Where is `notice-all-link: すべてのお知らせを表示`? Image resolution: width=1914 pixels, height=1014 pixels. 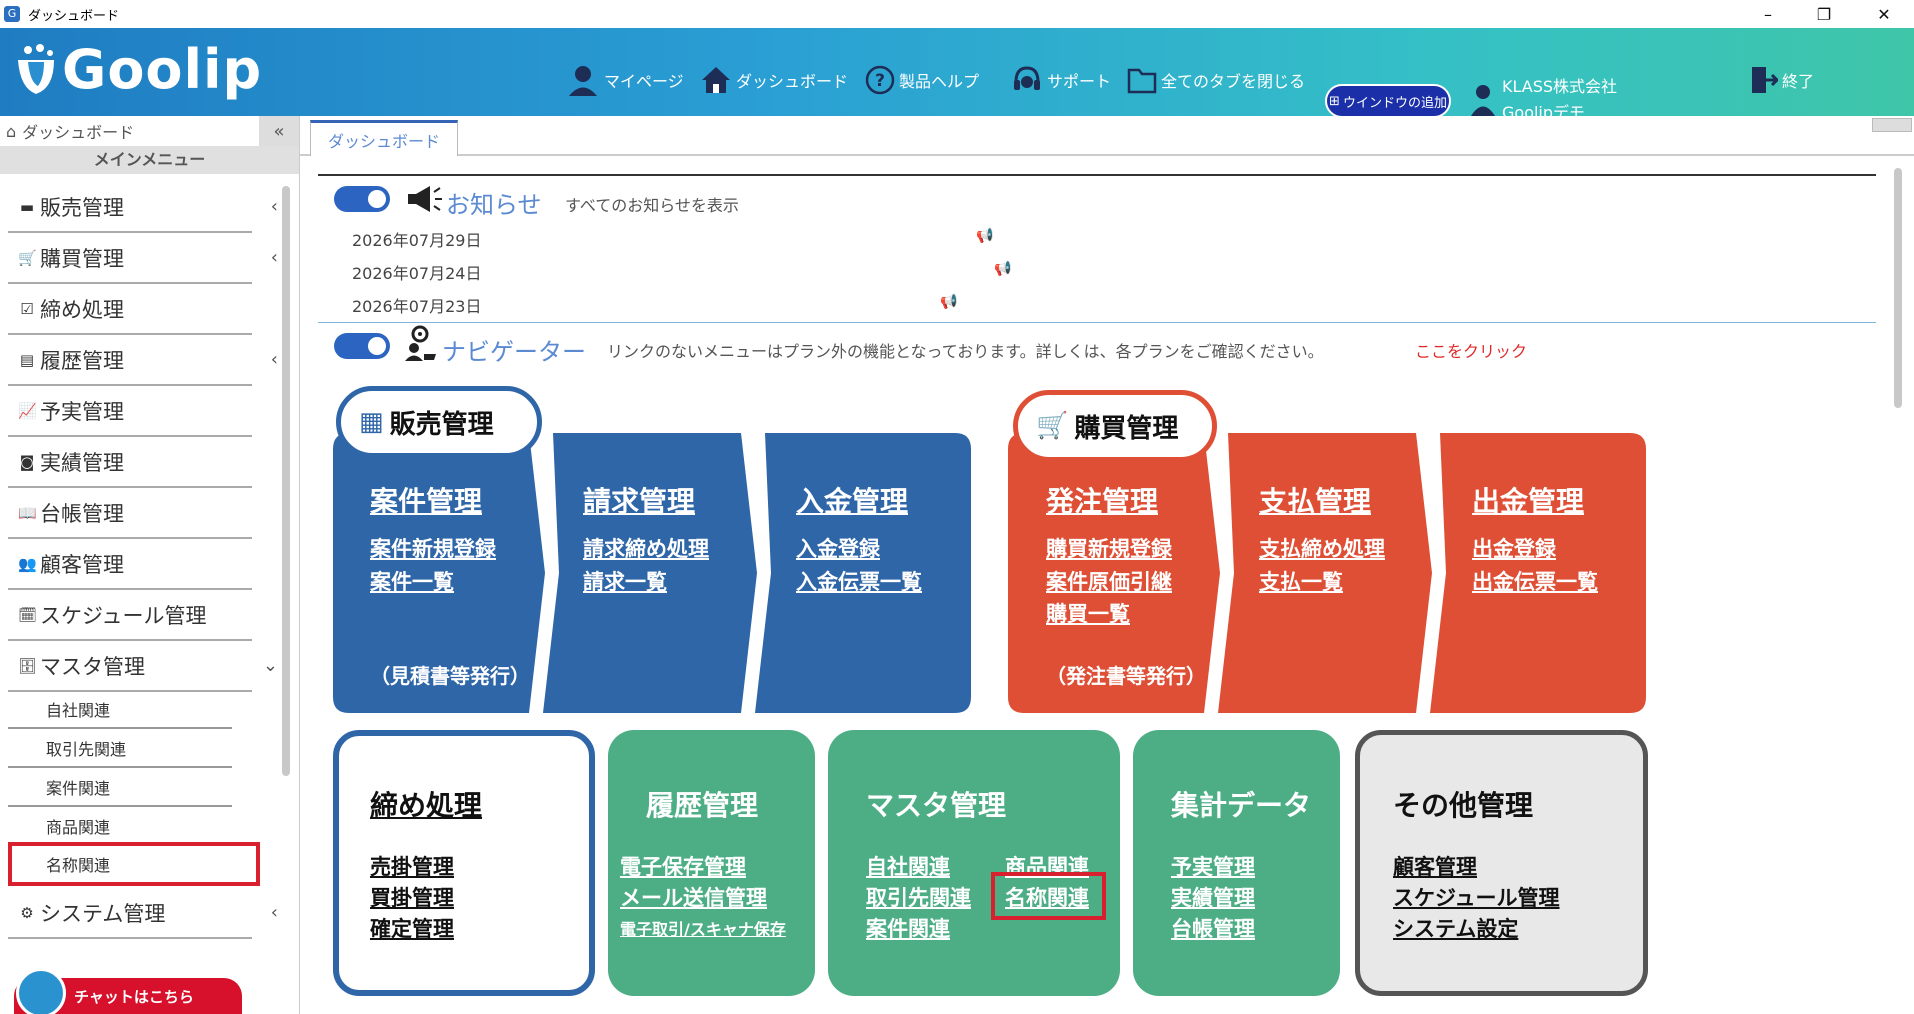
notice-all-link: すべてのお知らせを表示 is located at coordinates (652, 204).